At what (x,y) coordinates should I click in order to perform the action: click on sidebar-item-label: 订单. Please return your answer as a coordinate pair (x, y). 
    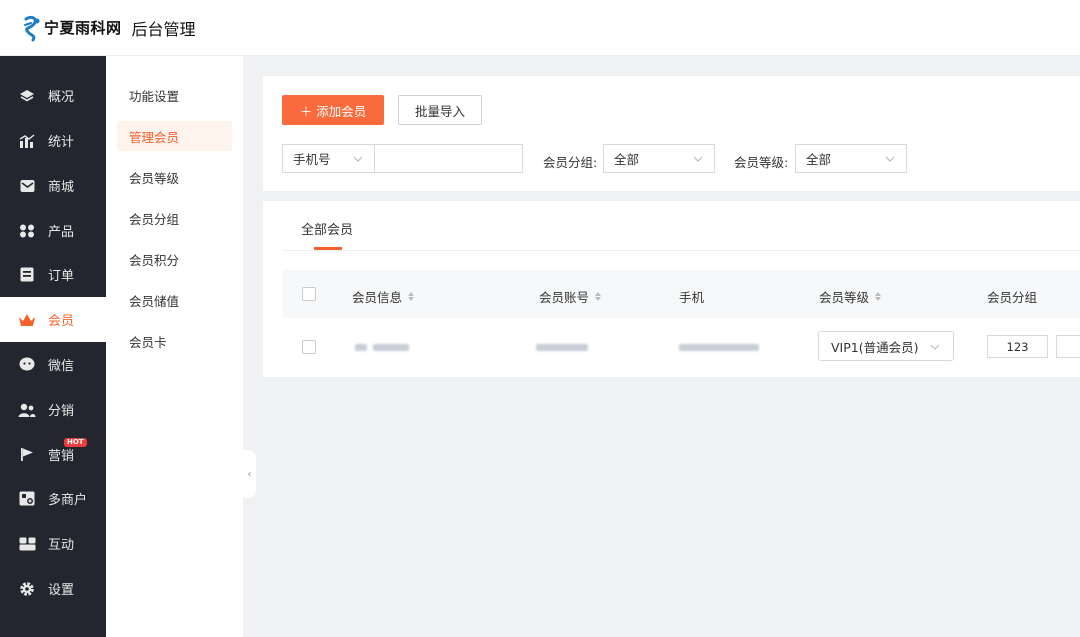
    Looking at the image, I should click on (61, 276).